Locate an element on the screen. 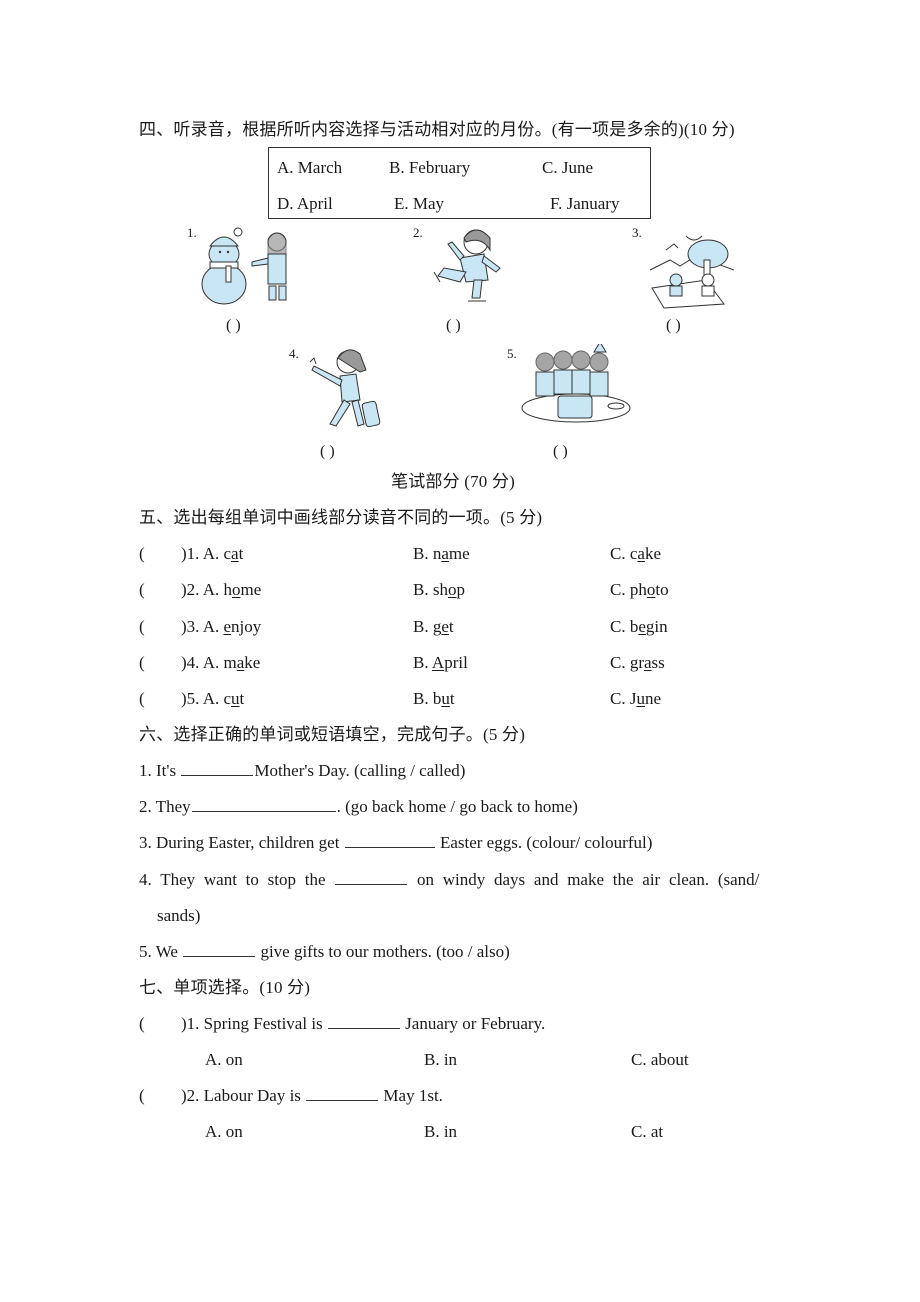 This screenshot has height=1302, width=920. option-b: B. shop is located at coordinates (439, 589).